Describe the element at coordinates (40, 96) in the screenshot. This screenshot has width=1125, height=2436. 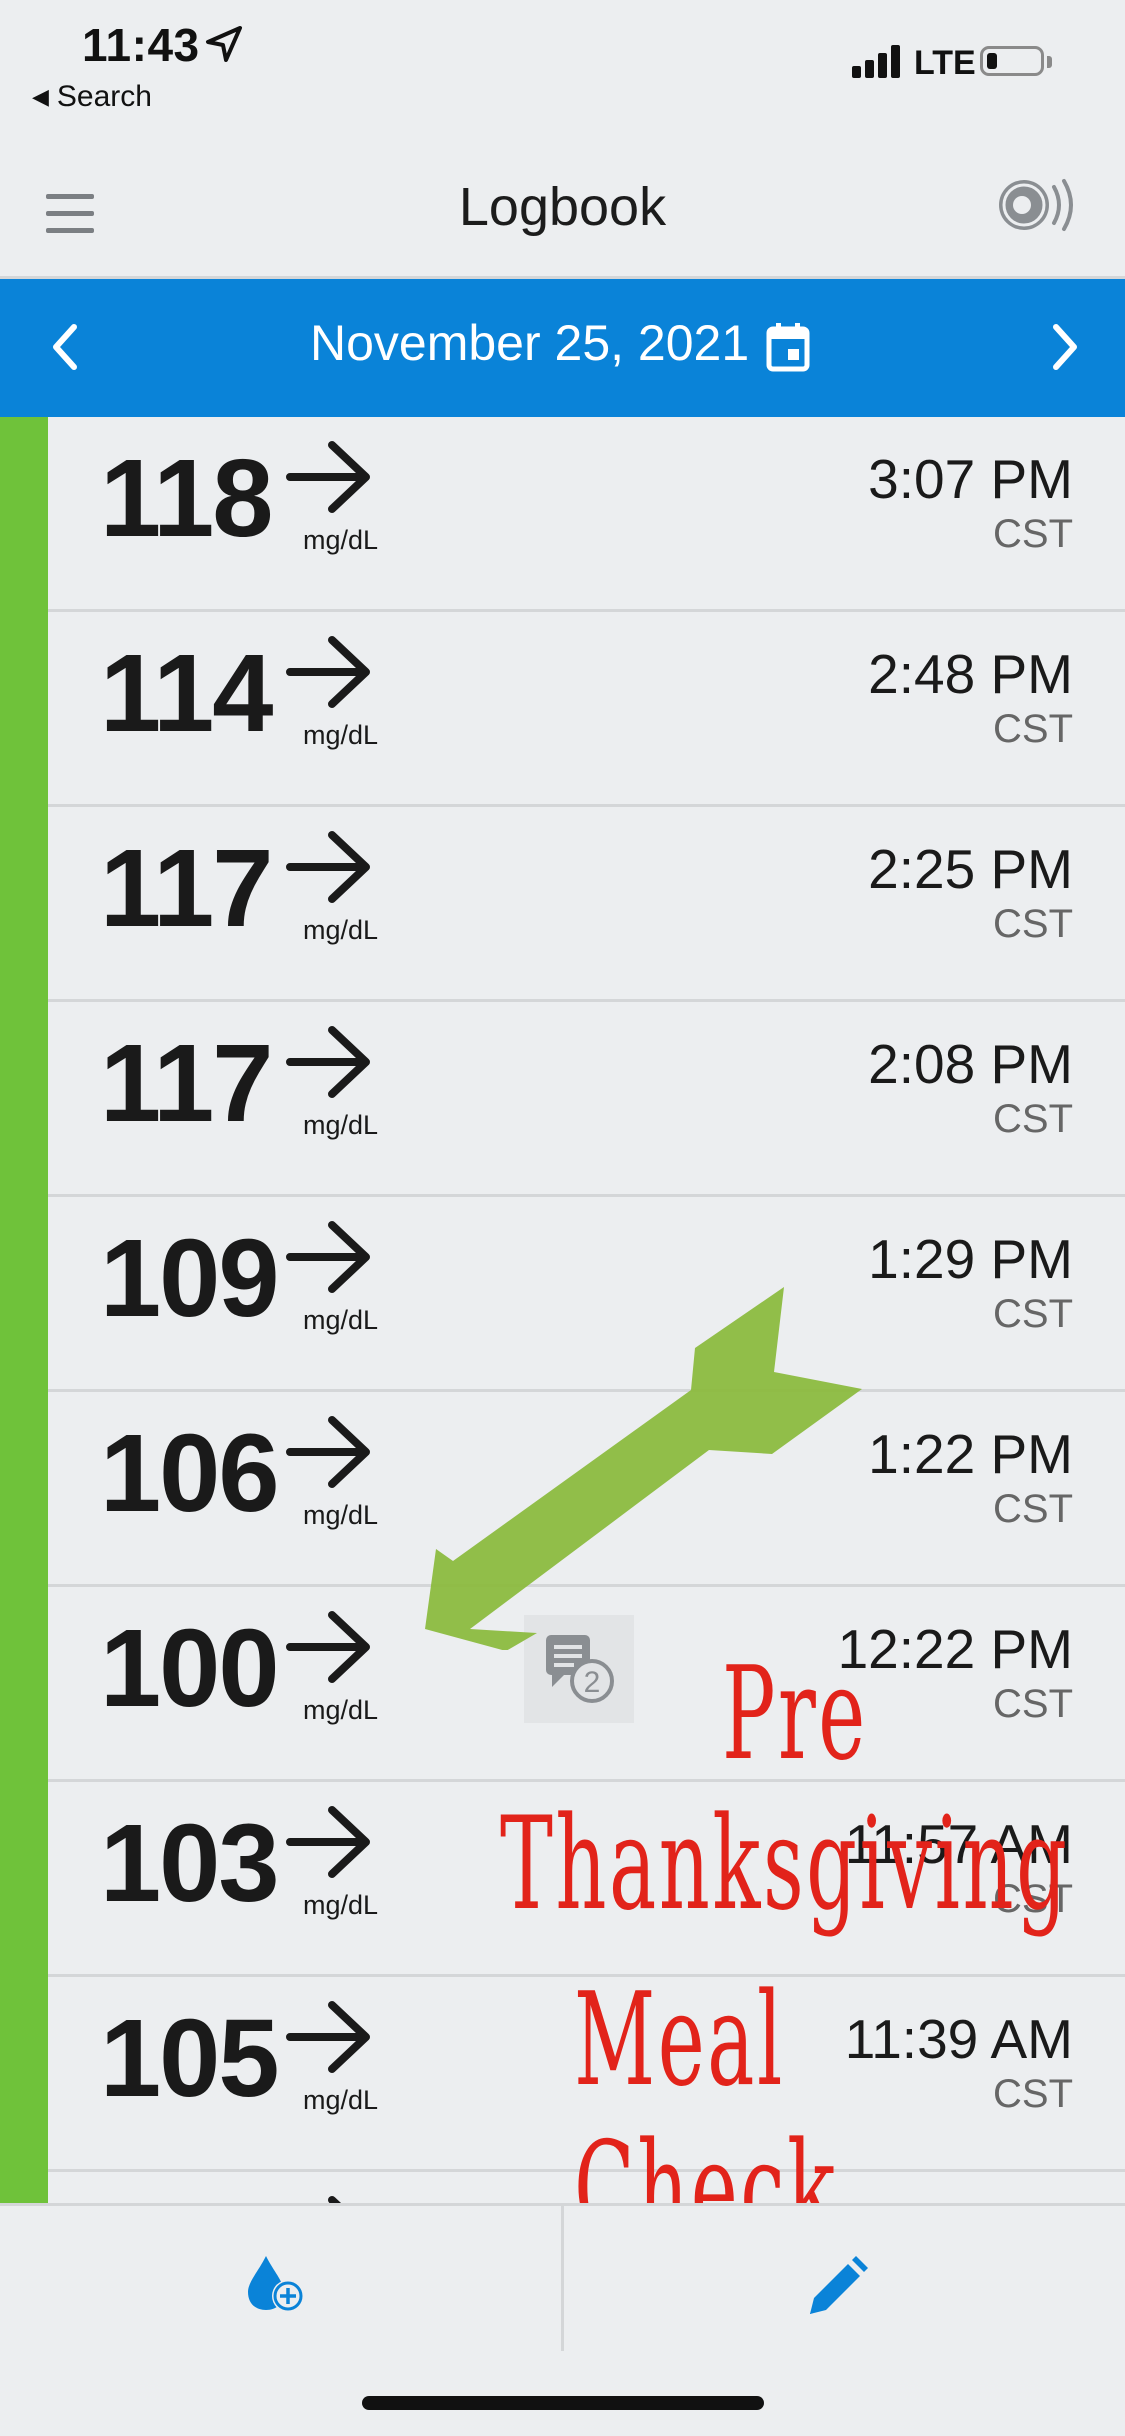
I see `back-triangle-icon: ◀` at that location.